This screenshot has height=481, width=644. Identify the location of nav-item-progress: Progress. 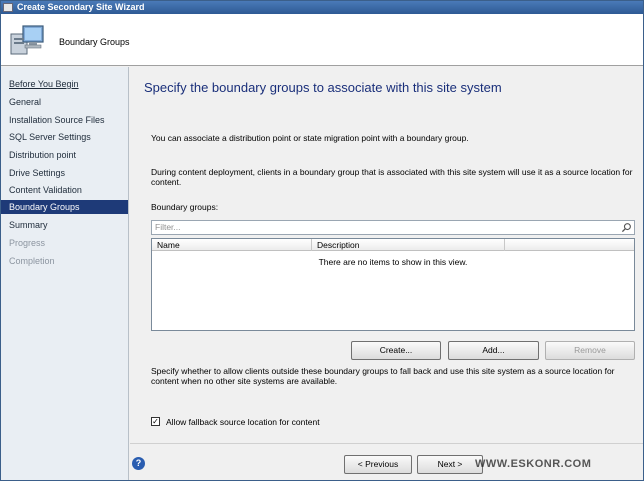
(27, 243).